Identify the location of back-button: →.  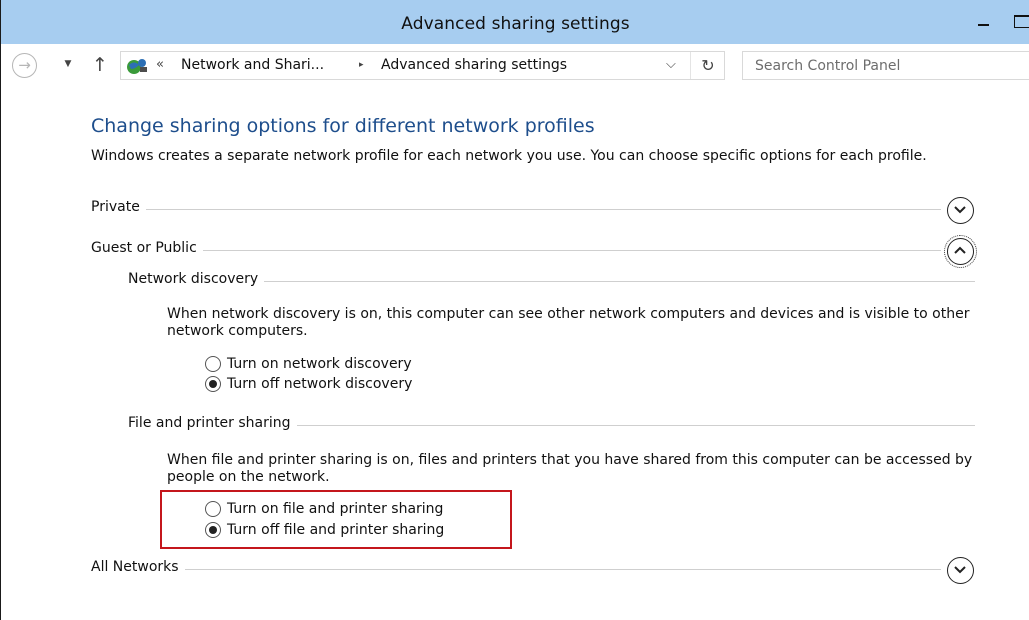
(24, 65).